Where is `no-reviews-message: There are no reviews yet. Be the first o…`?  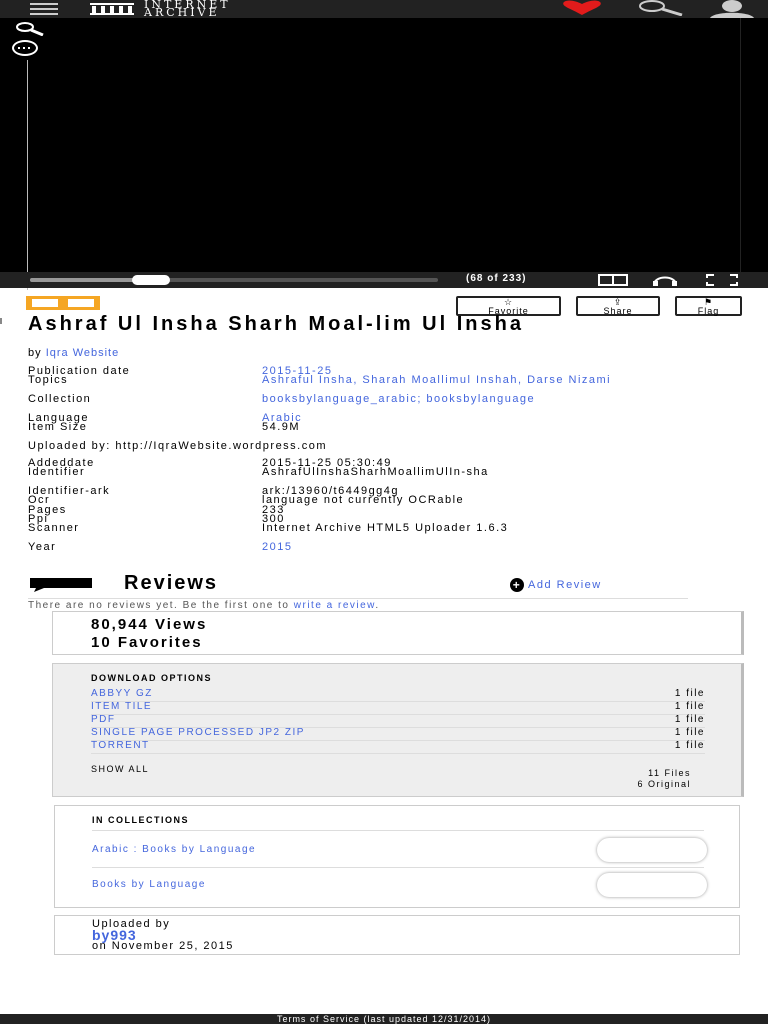
no-reviews-message: There are no reviews yet. Be the first o… is located at coordinates (204, 605).